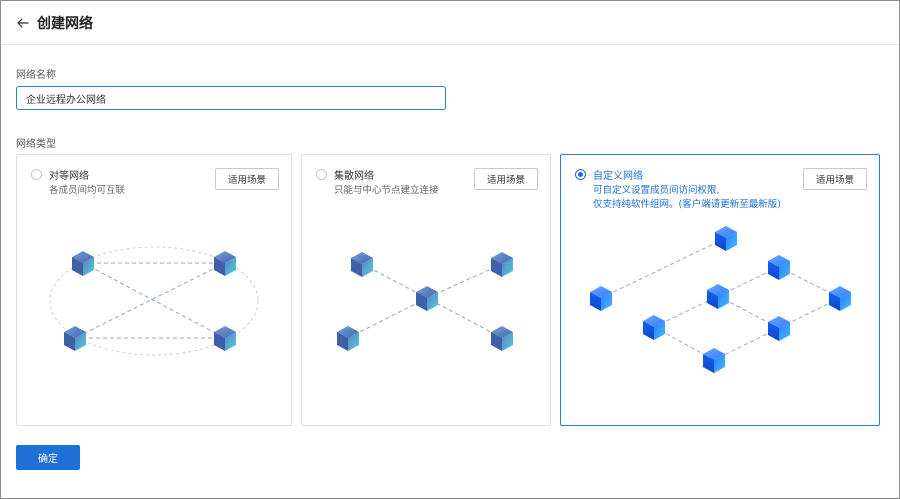 This screenshot has width=900, height=499. Describe the element at coordinates (24, 23) in the screenshot. I see `back-arrow-icon` at that location.